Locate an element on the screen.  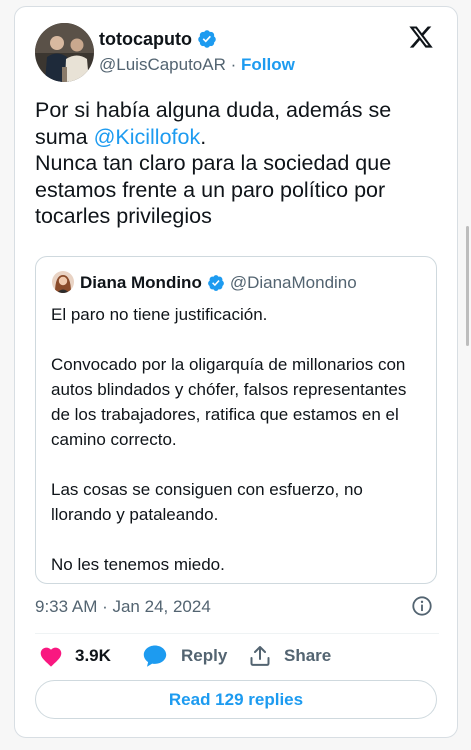
share-icon is located at coordinates (260, 656).